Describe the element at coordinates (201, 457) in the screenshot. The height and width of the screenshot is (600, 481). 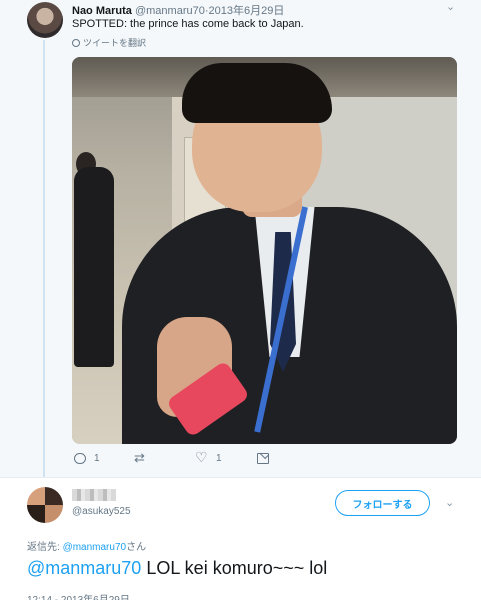
I see `like-icon` at that location.